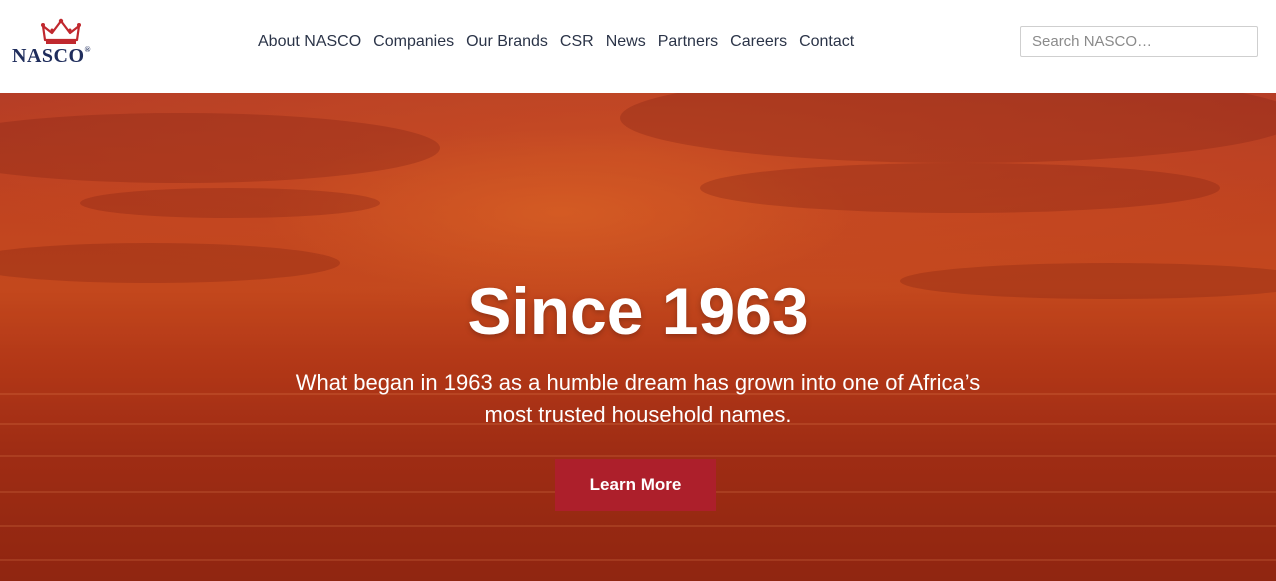  What do you see at coordinates (626, 42) in the screenshot?
I see `nav-item-news: News` at bounding box center [626, 42].